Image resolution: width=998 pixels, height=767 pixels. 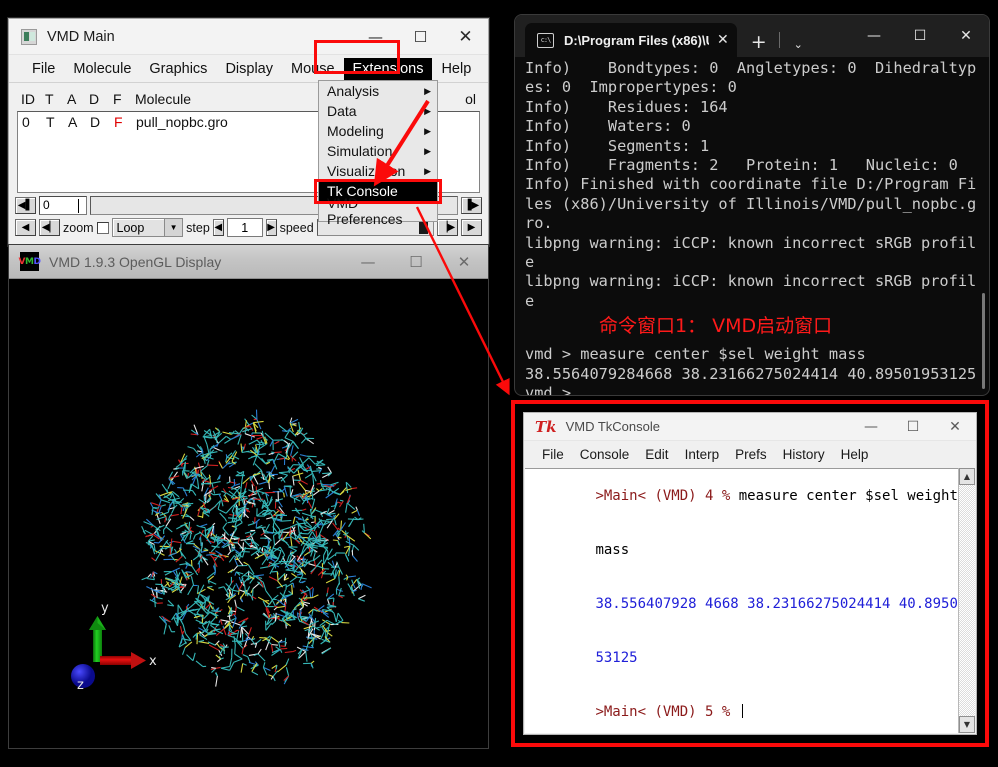 What do you see at coordinates (342, 111) in the screenshot?
I see `menu-item-label: Data` at bounding box center [342, 111].